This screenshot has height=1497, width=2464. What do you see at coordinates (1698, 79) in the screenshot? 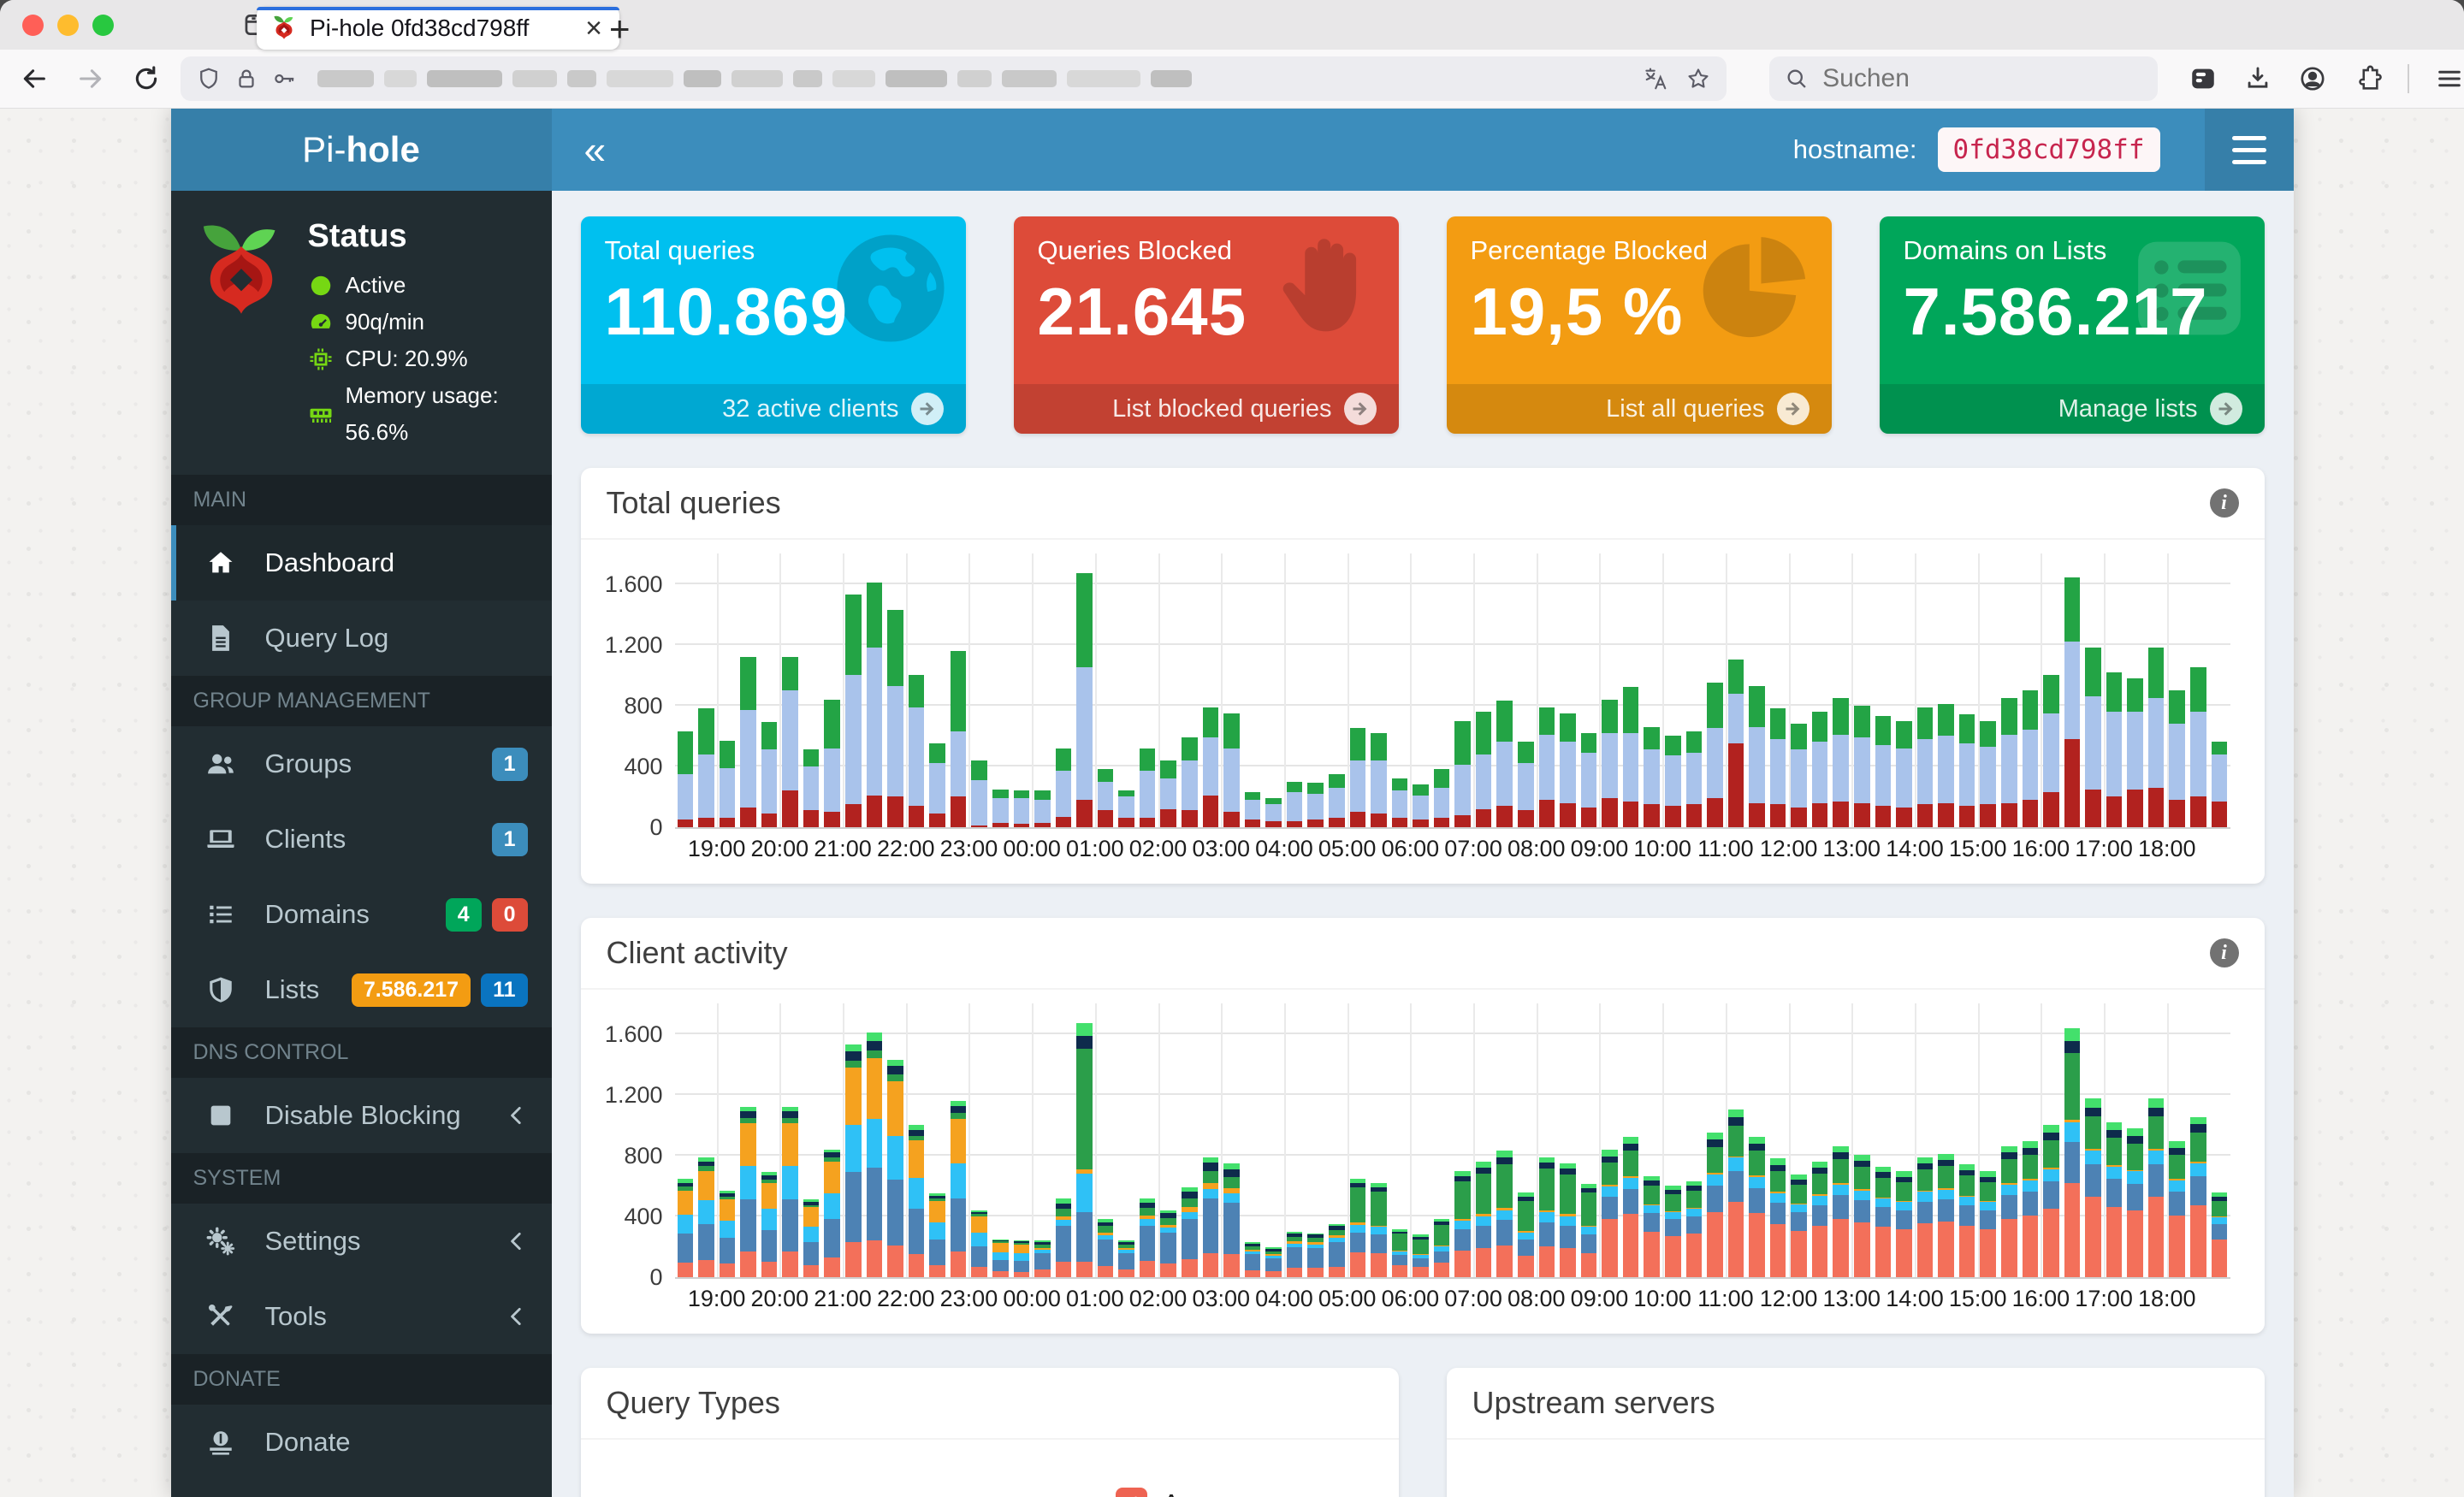
I see `bookmark-star-icon` at bounding box center [1698, 79].